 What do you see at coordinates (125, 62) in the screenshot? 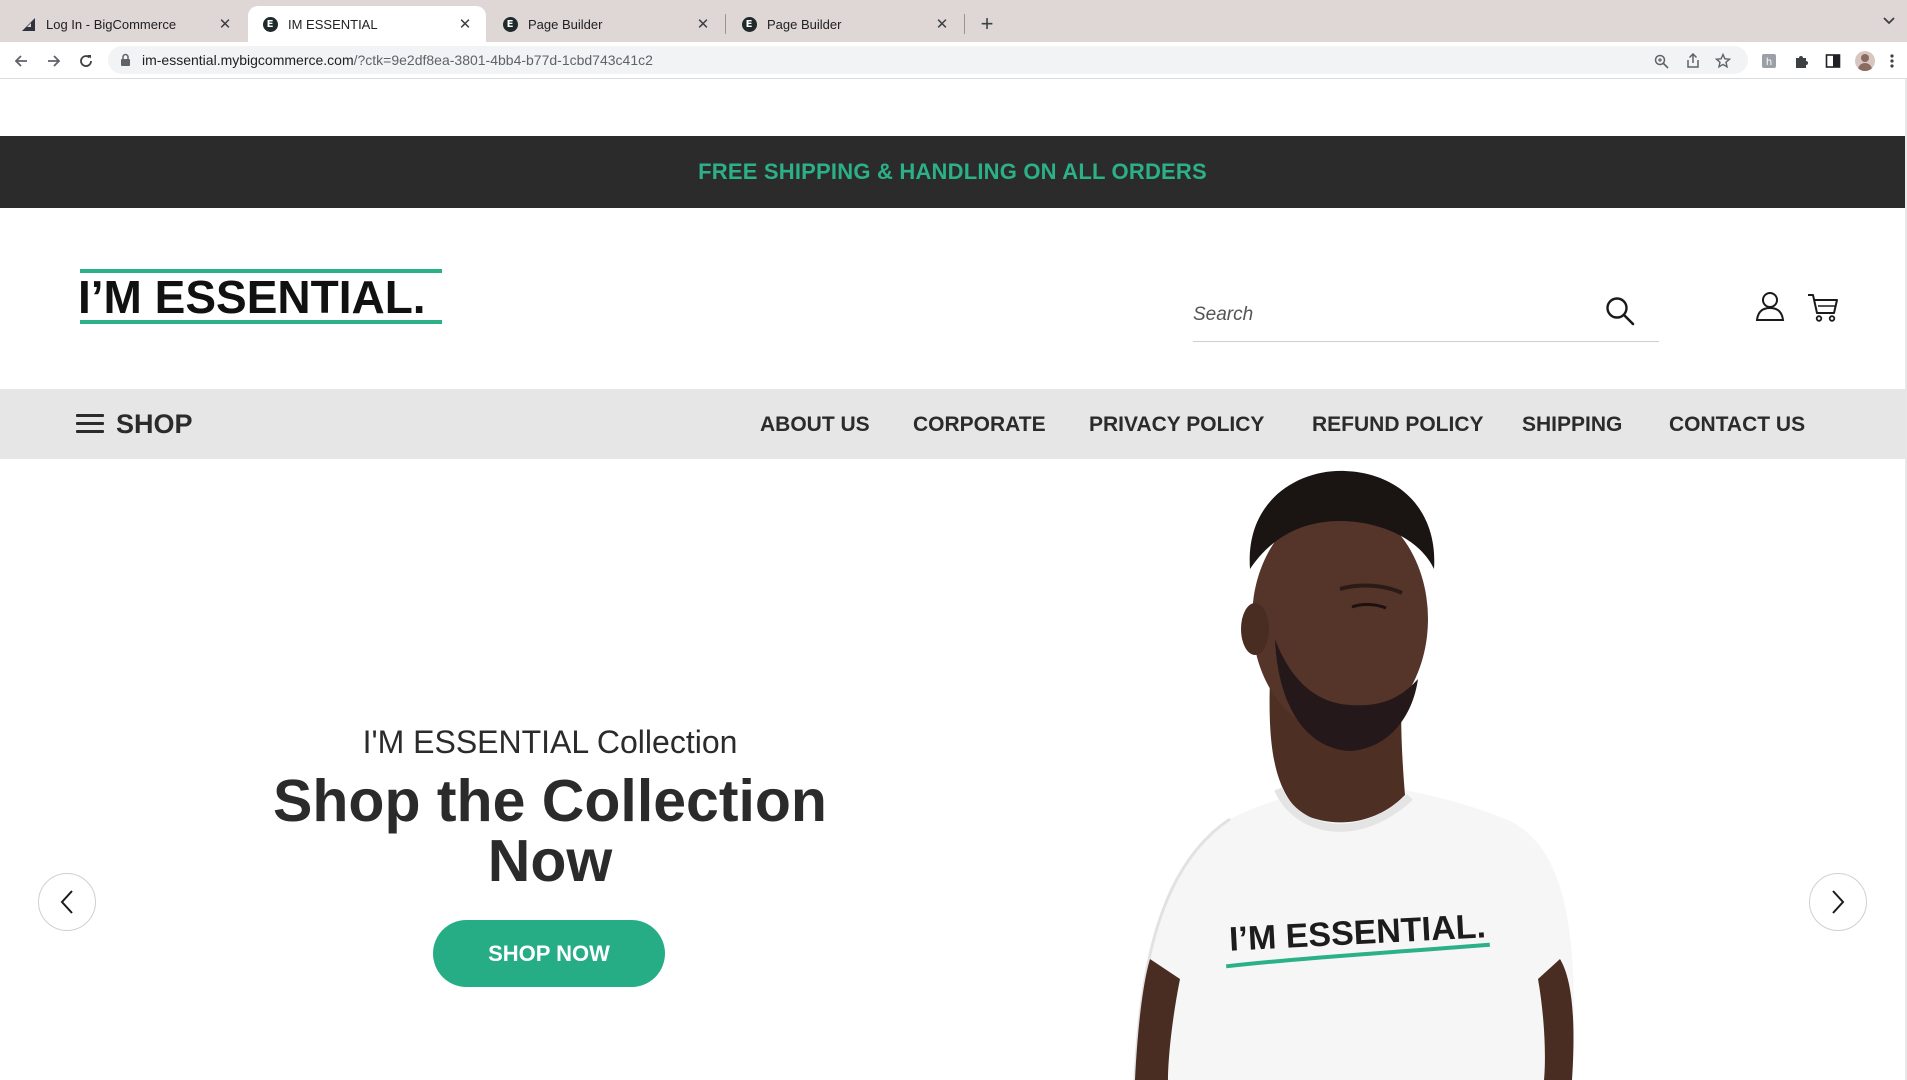
I see `lock-icon` at bounding box center [125, 62].